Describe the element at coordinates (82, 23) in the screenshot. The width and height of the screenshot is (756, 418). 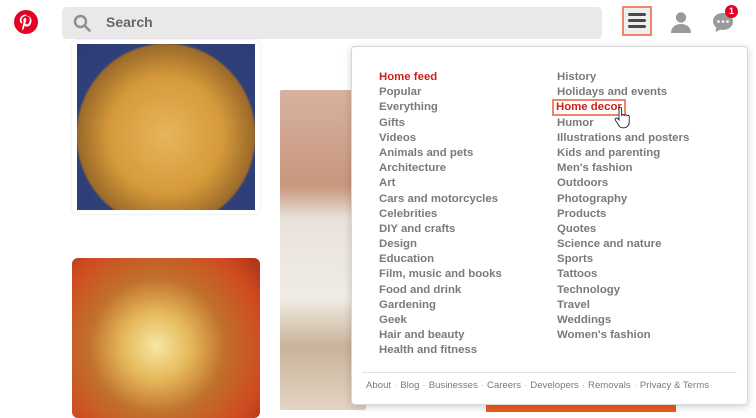
I see `search-icon` at that location.